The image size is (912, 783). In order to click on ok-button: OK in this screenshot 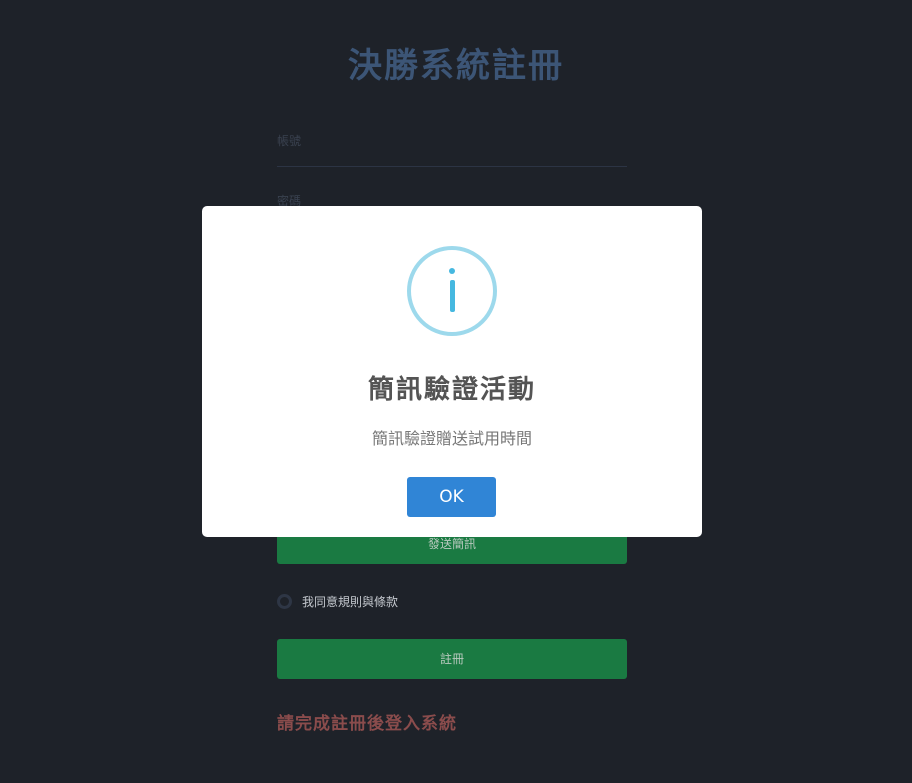, I will do `click(451, 497)`.